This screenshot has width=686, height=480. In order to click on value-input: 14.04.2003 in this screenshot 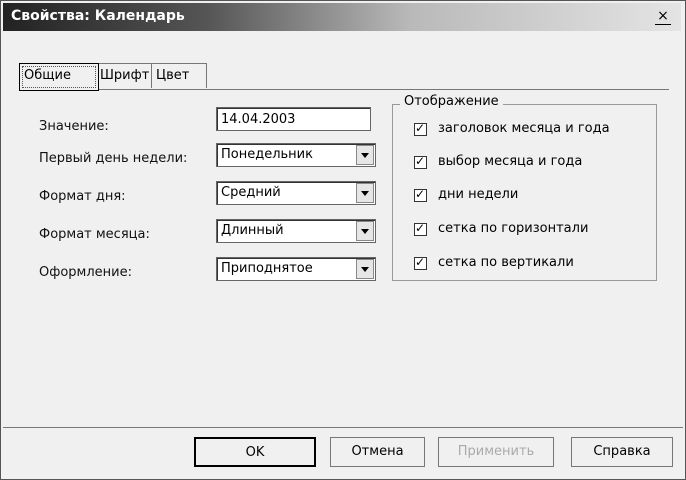, I will do `click(293, 119)`.